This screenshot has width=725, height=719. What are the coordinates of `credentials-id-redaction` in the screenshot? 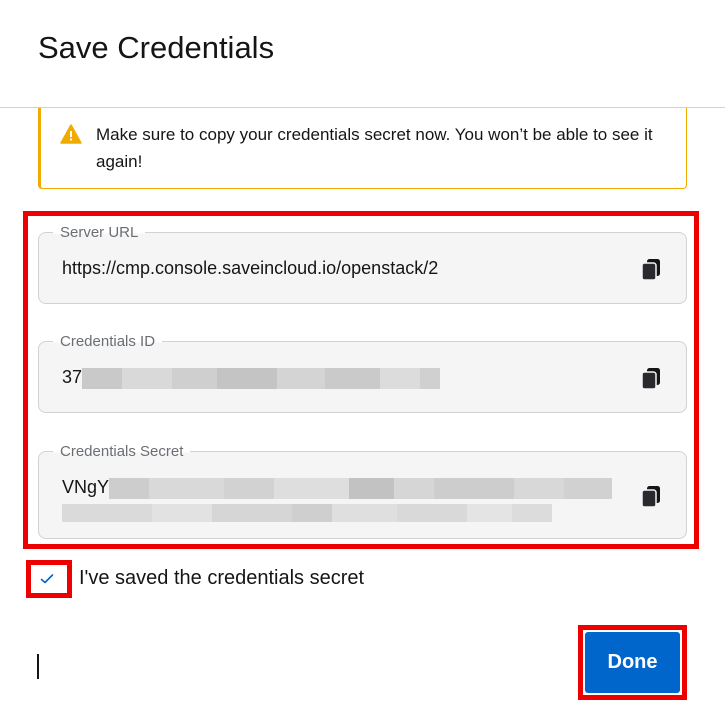 It's located at (261, 378).